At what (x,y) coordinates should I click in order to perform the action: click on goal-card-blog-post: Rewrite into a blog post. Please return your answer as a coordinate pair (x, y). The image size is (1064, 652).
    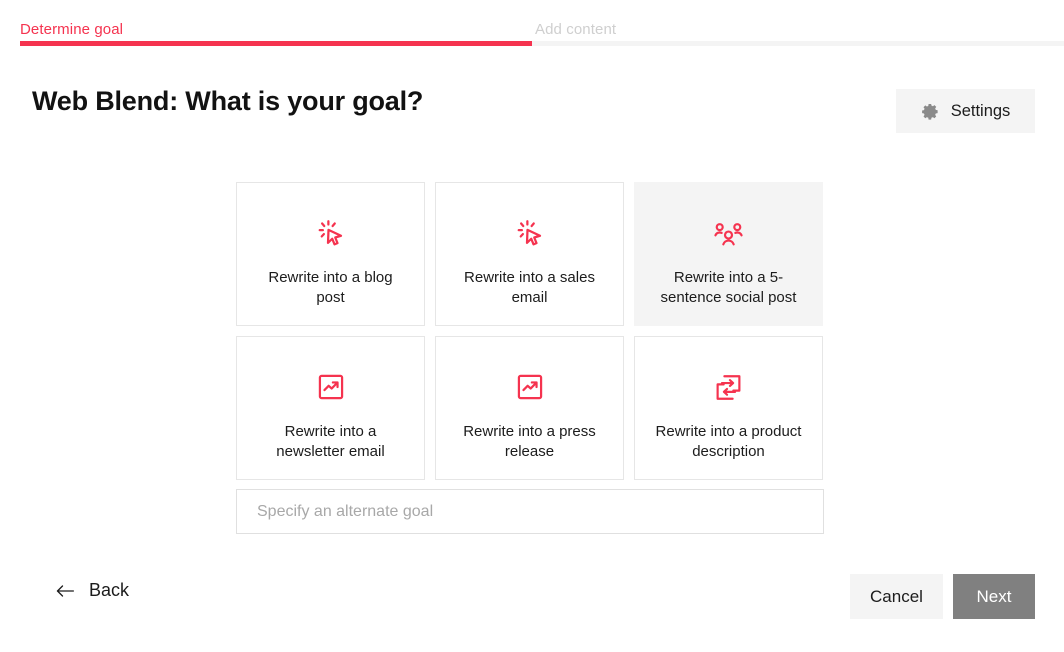
    Looking at the image, I should click on (330, 254).